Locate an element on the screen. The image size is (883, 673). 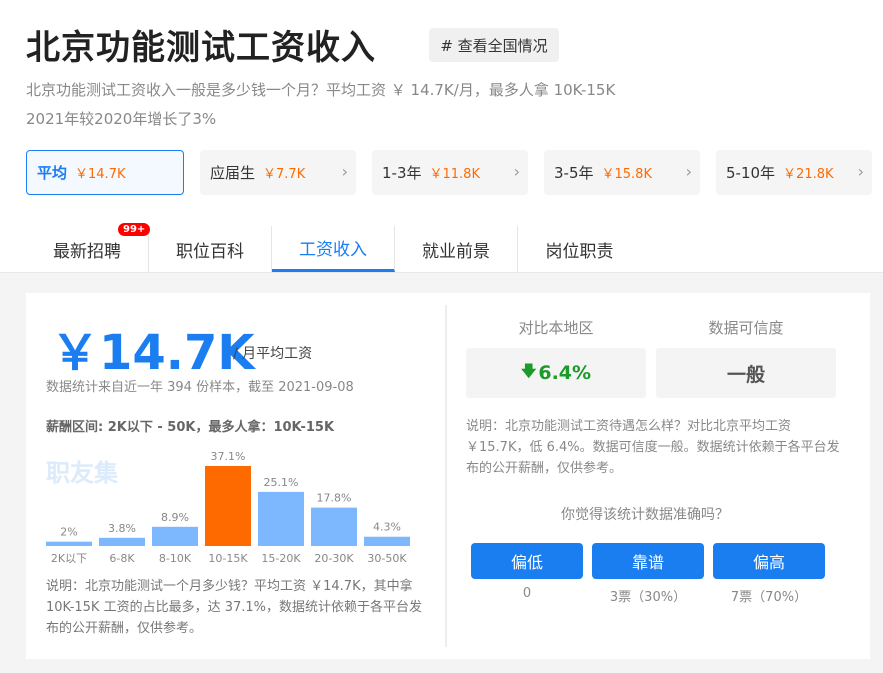
vote-high-button: 偏高 is located at coordinates (769, 561).